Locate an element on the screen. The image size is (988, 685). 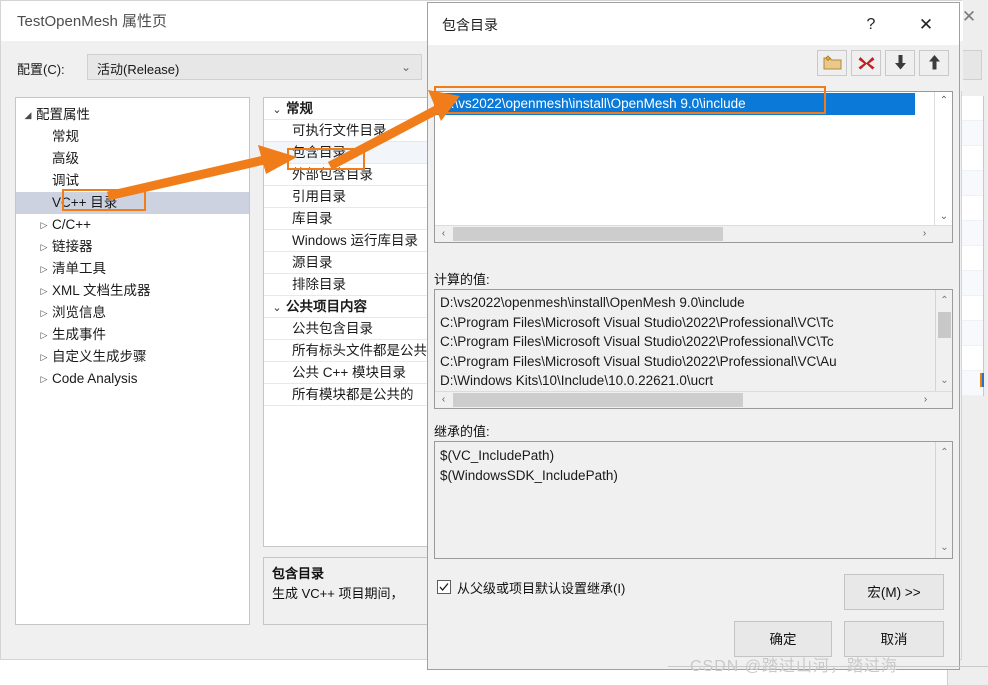
arrow-down-icon is located at coordinates (900, 62).